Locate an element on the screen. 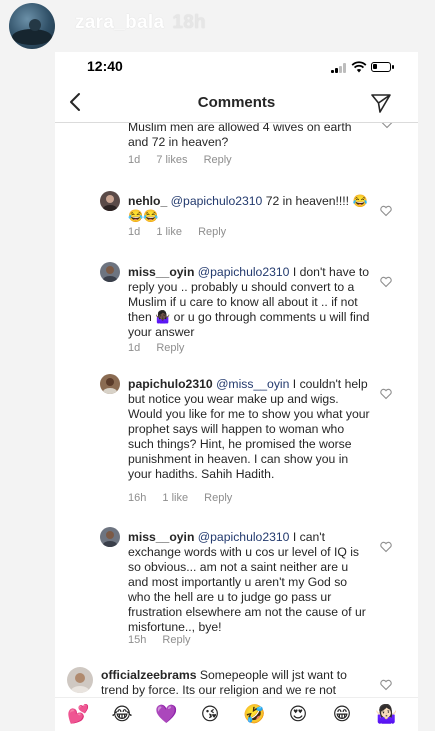 The width and height of the screenshot is (435, 731). woman-shrugging-emoji-icon: 🤷🏻‍♀️ is located at coordinates (386, 715).